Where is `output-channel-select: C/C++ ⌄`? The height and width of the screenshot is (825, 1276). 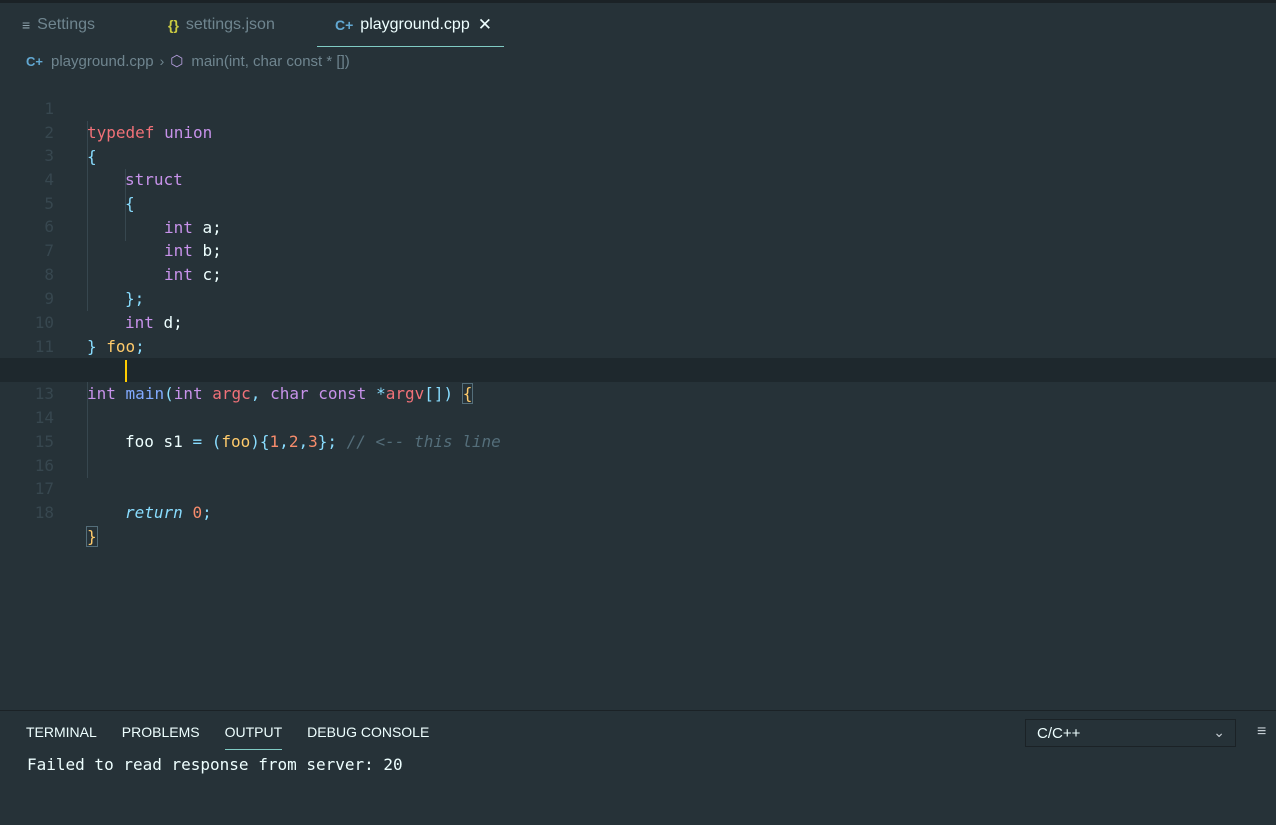
output-channel-select: C/C++ ⌄ is located at coordinates (1130, 733).